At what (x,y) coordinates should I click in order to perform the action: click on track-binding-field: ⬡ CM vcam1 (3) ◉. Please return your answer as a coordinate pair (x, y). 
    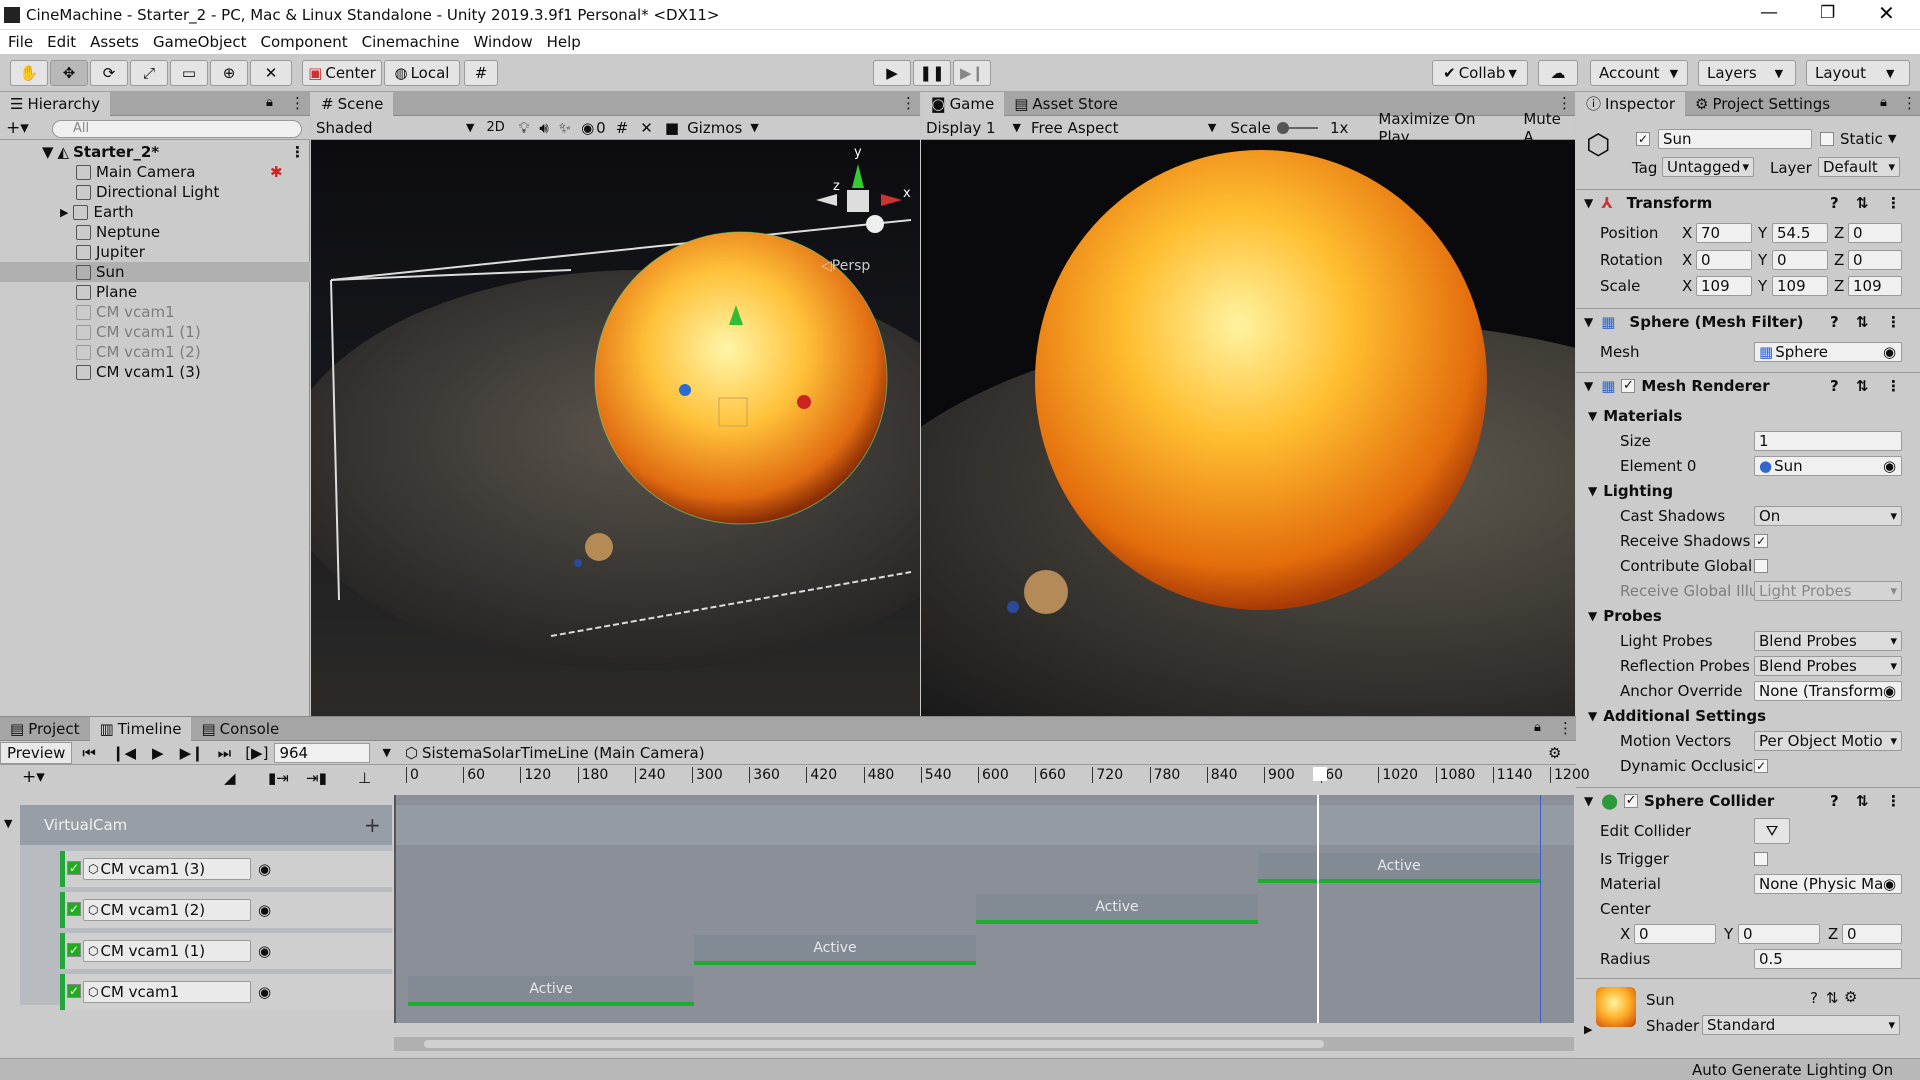
    Looking at the image, I should click on (177, 869).